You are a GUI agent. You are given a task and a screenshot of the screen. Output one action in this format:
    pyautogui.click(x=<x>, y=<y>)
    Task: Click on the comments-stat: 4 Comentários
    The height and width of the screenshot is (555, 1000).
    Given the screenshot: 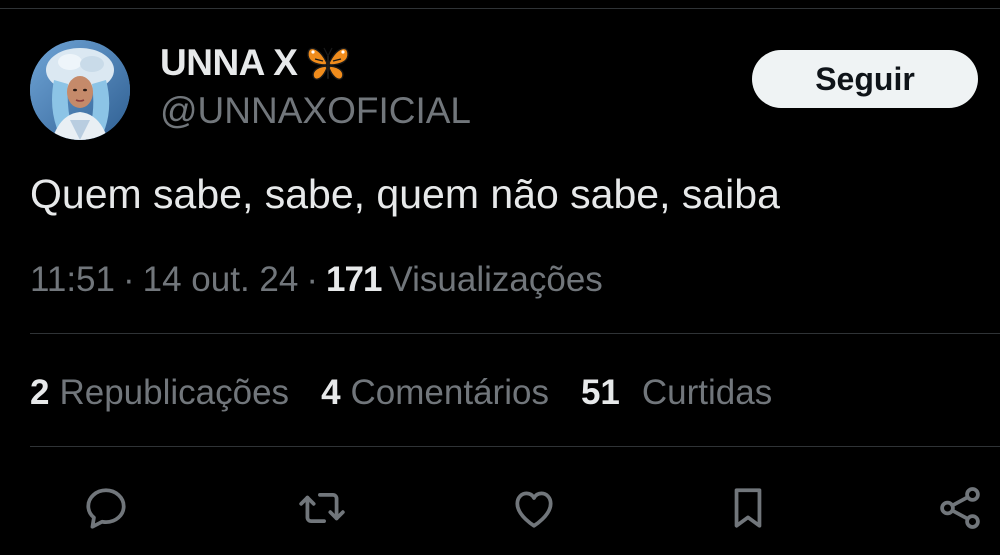 What is the action you would take?
    pyautogui.click(x=435, y=393)
    